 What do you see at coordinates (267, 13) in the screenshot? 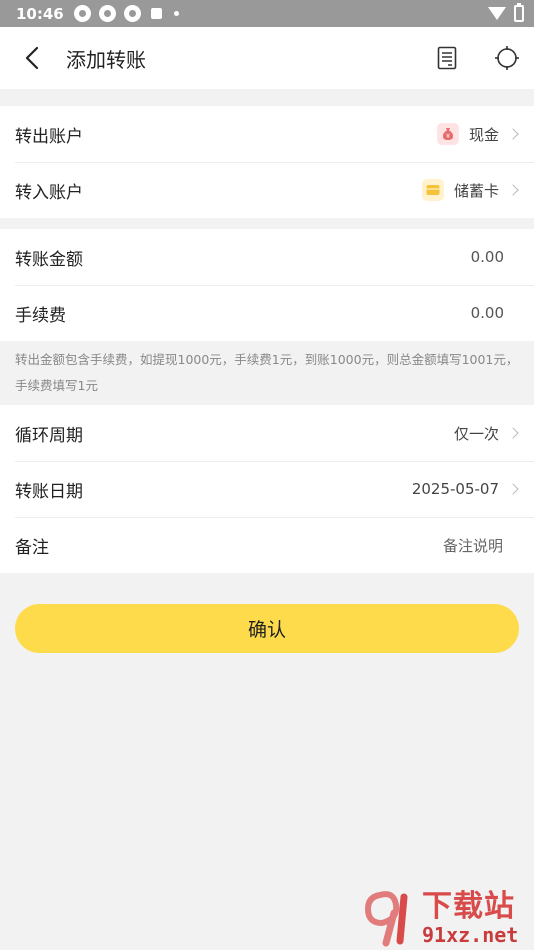
I see `status-bar: 10:46` at bounding box center [267, 13].